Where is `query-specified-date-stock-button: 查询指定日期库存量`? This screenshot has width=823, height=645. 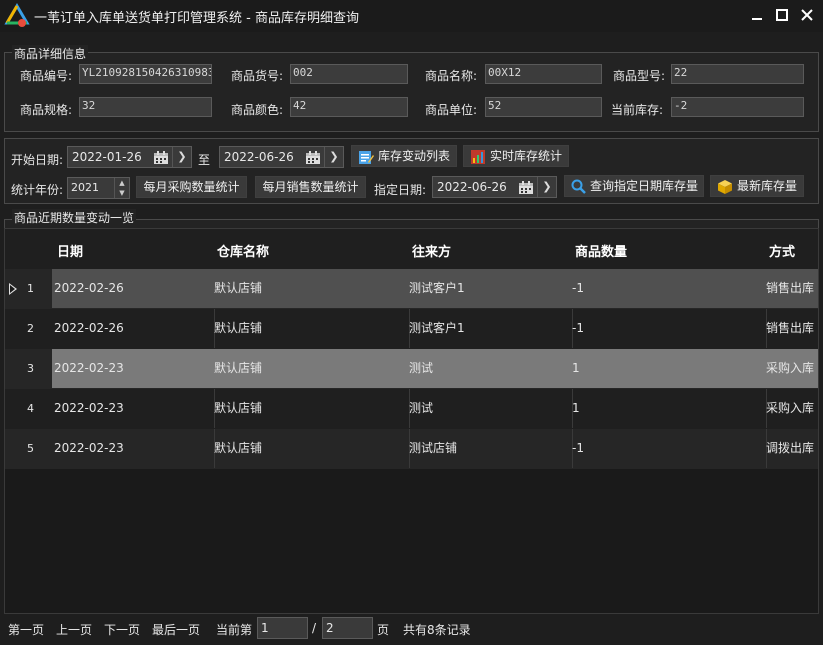 query-specified-date-stock-button: 查询指定日期库存量 is located at coordinates (634, 186).